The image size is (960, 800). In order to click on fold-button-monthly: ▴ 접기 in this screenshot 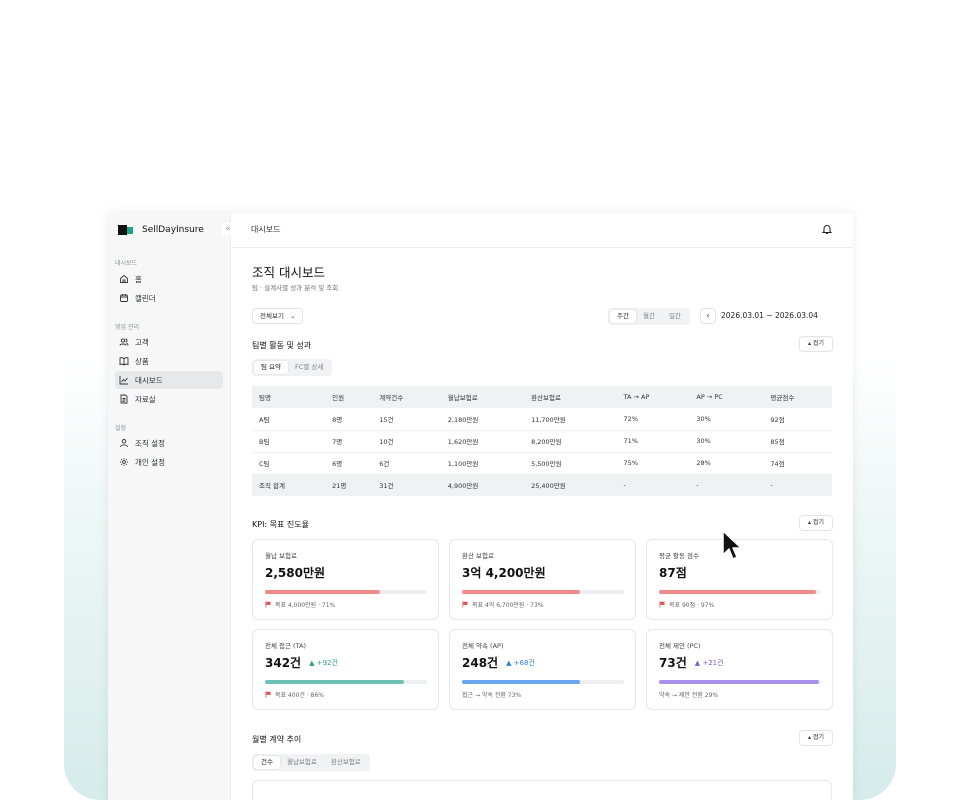, I will do `click(816, 738)`.